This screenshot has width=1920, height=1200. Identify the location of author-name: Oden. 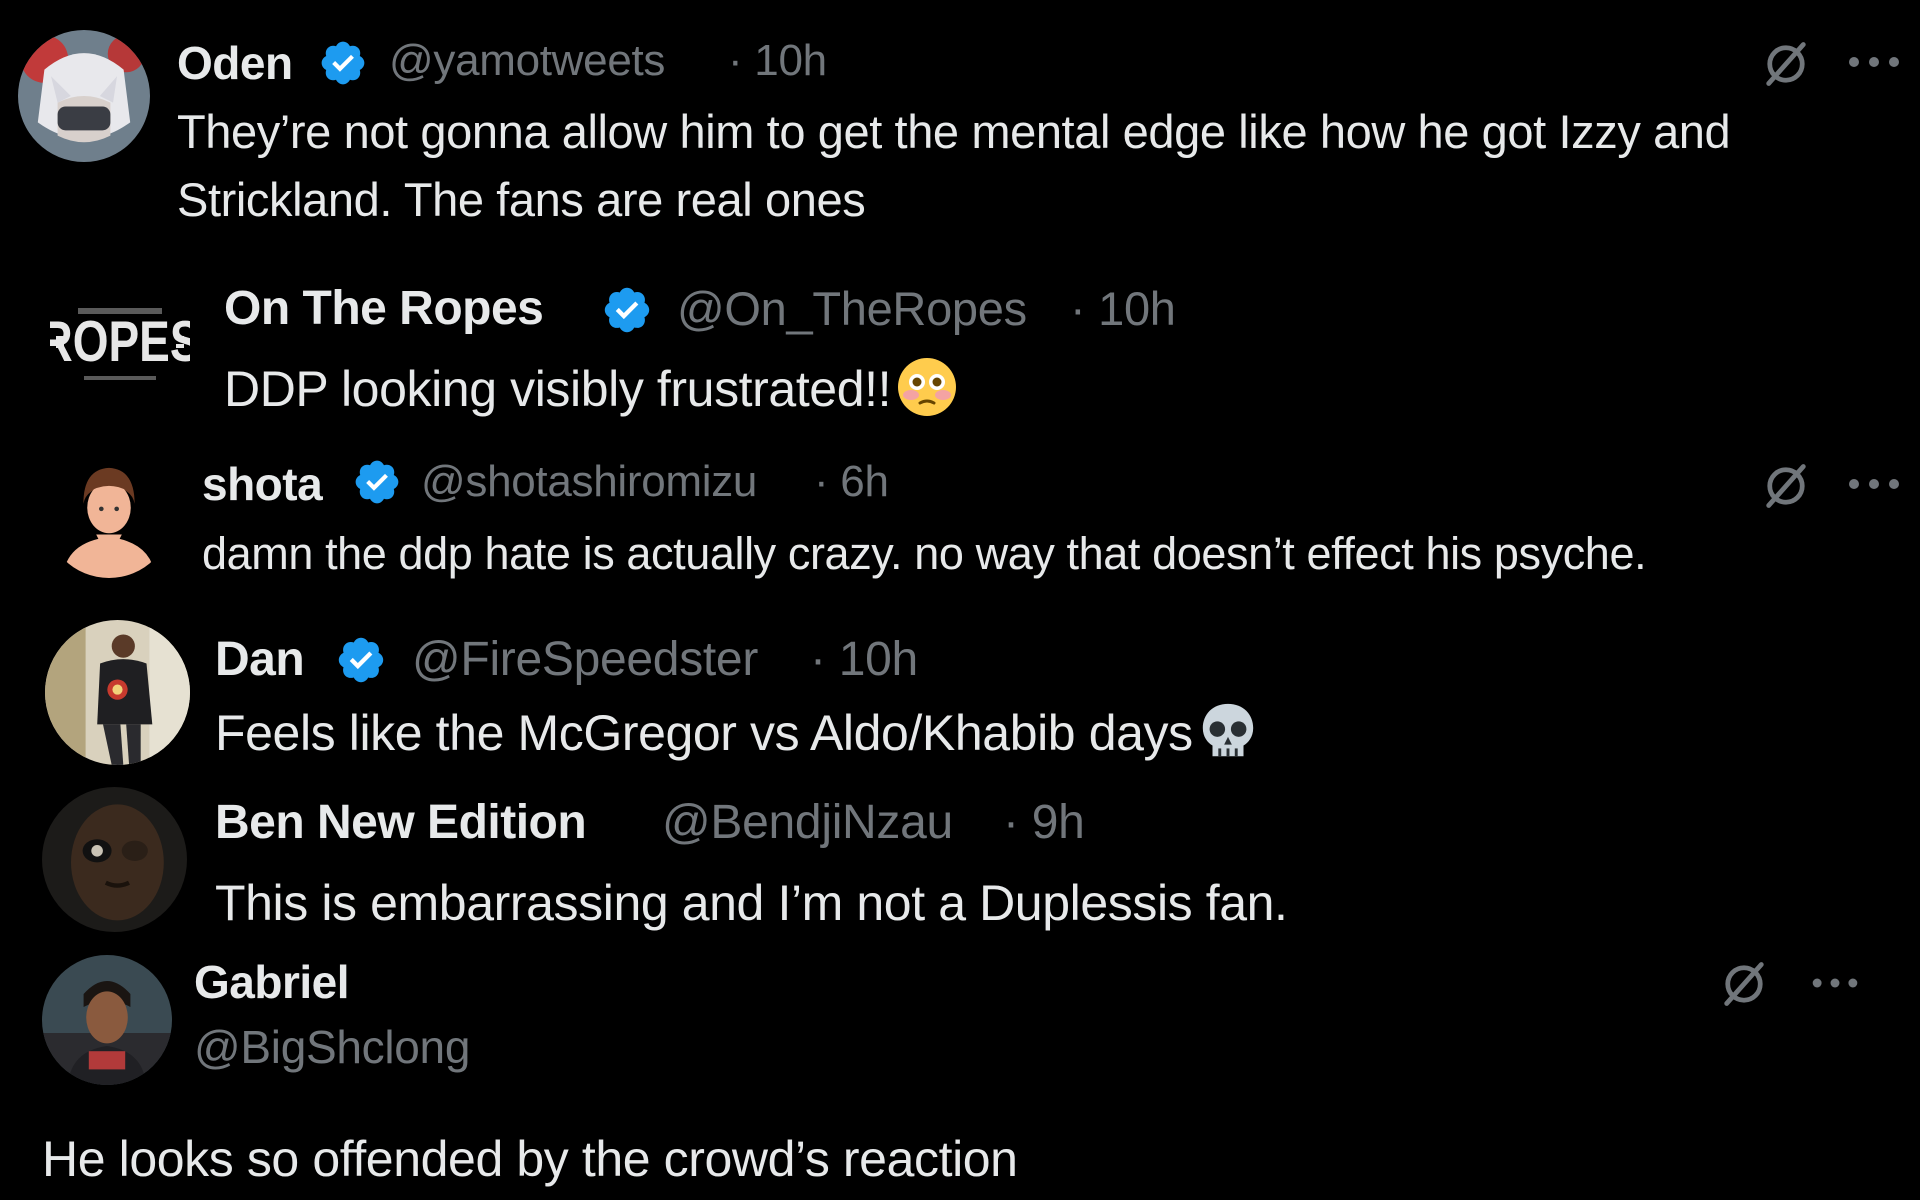
(235, 63).